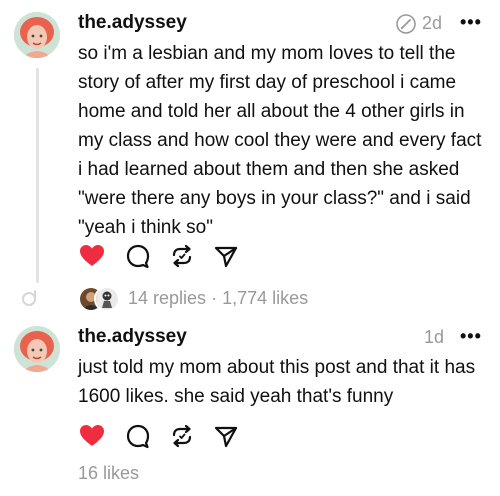  Describe the element at coordinates (434, 337) in the screenshot. I see `timestamp: 1d` at that location.